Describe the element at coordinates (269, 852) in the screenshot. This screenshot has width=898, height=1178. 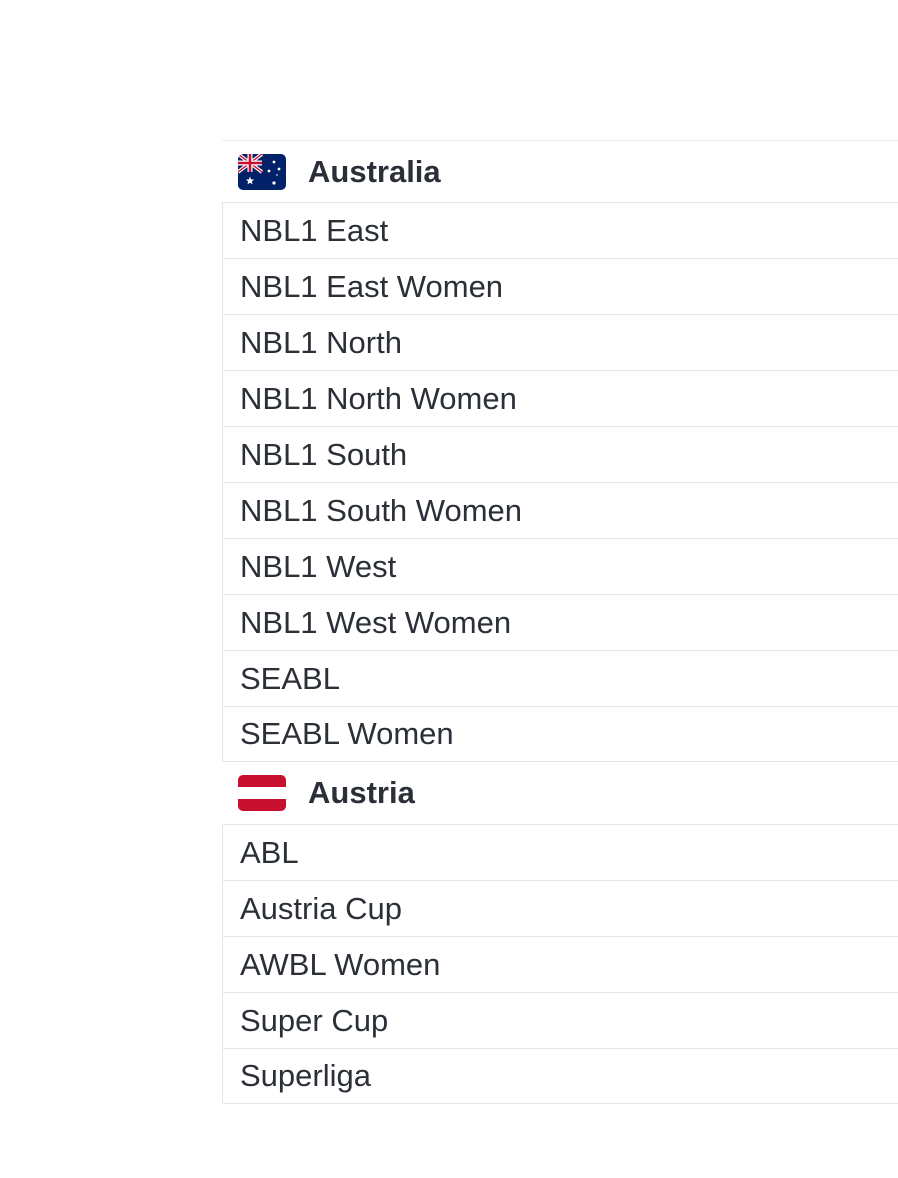
I see `league-name: ABL` at that location.